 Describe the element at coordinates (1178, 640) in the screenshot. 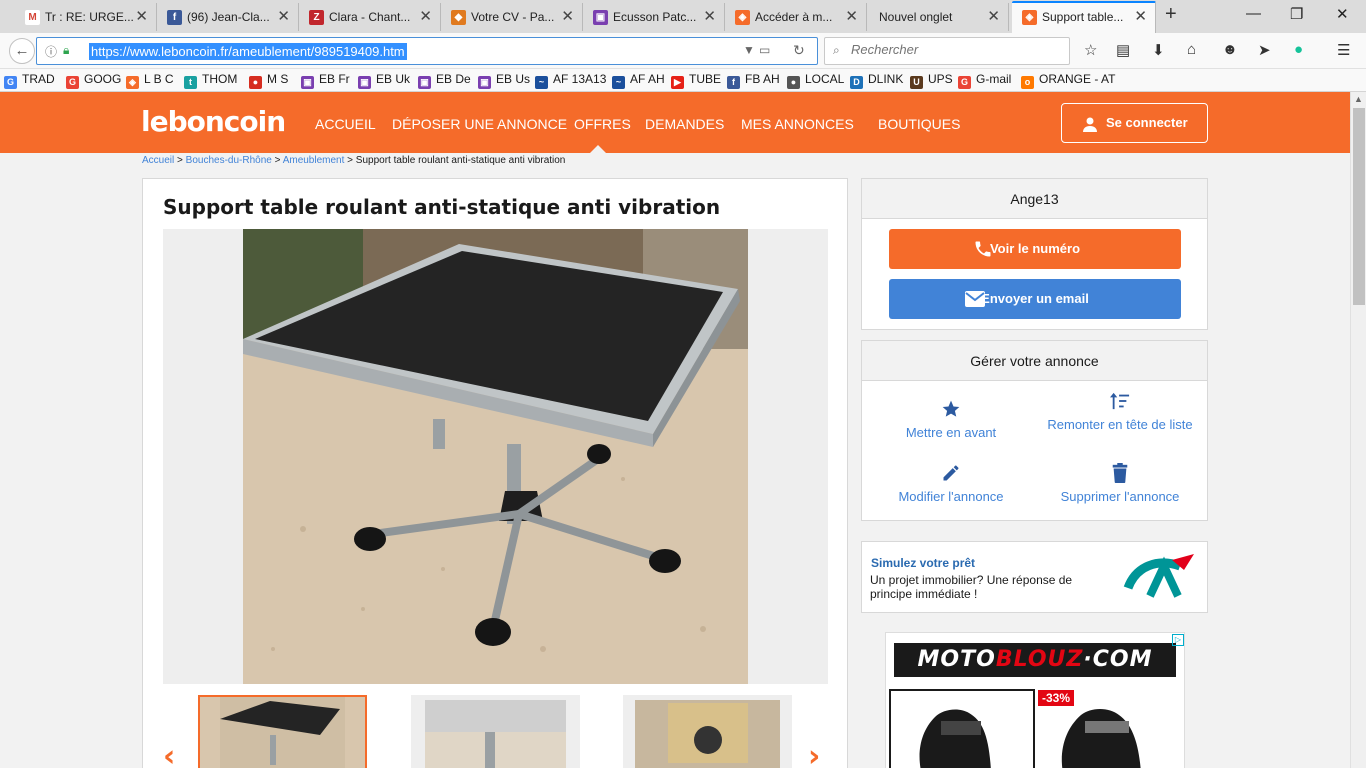

I see `adchoices-icon: ▷` at that location.